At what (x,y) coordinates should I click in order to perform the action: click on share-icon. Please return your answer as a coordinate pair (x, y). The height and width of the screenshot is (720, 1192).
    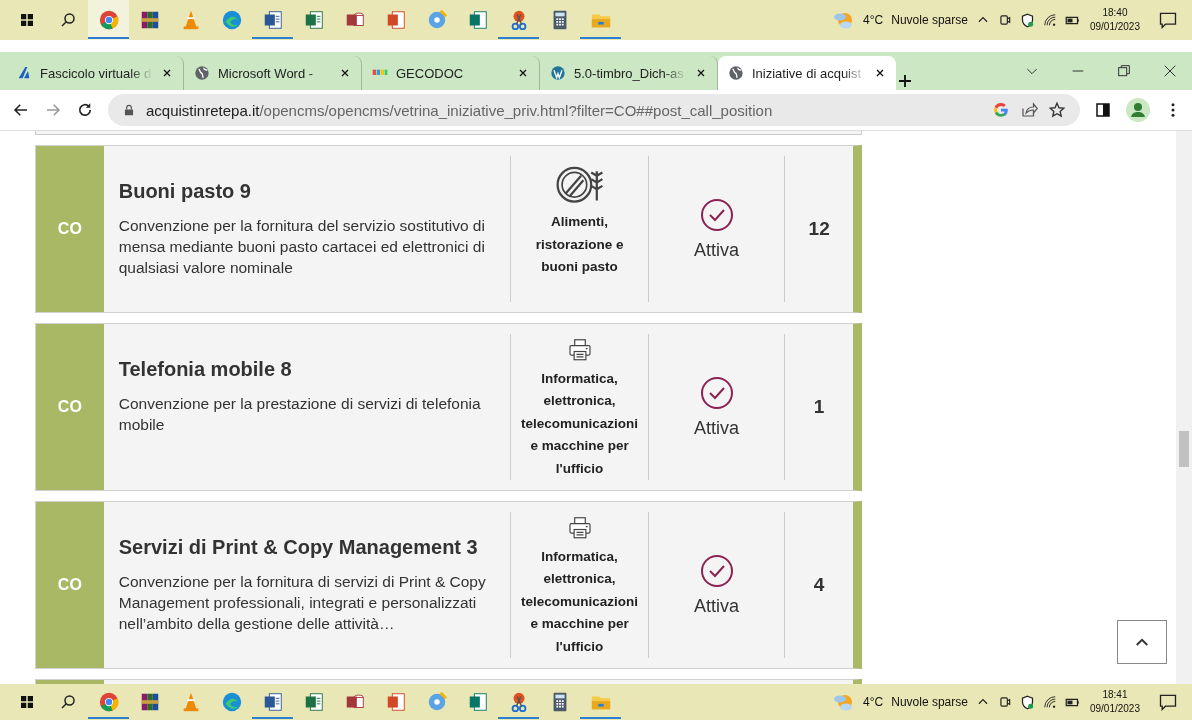
    Looking at the image, I should click on (1029, 110).